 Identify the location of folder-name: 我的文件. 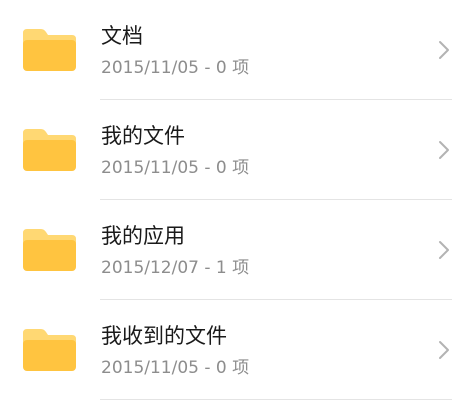
(143, 136).